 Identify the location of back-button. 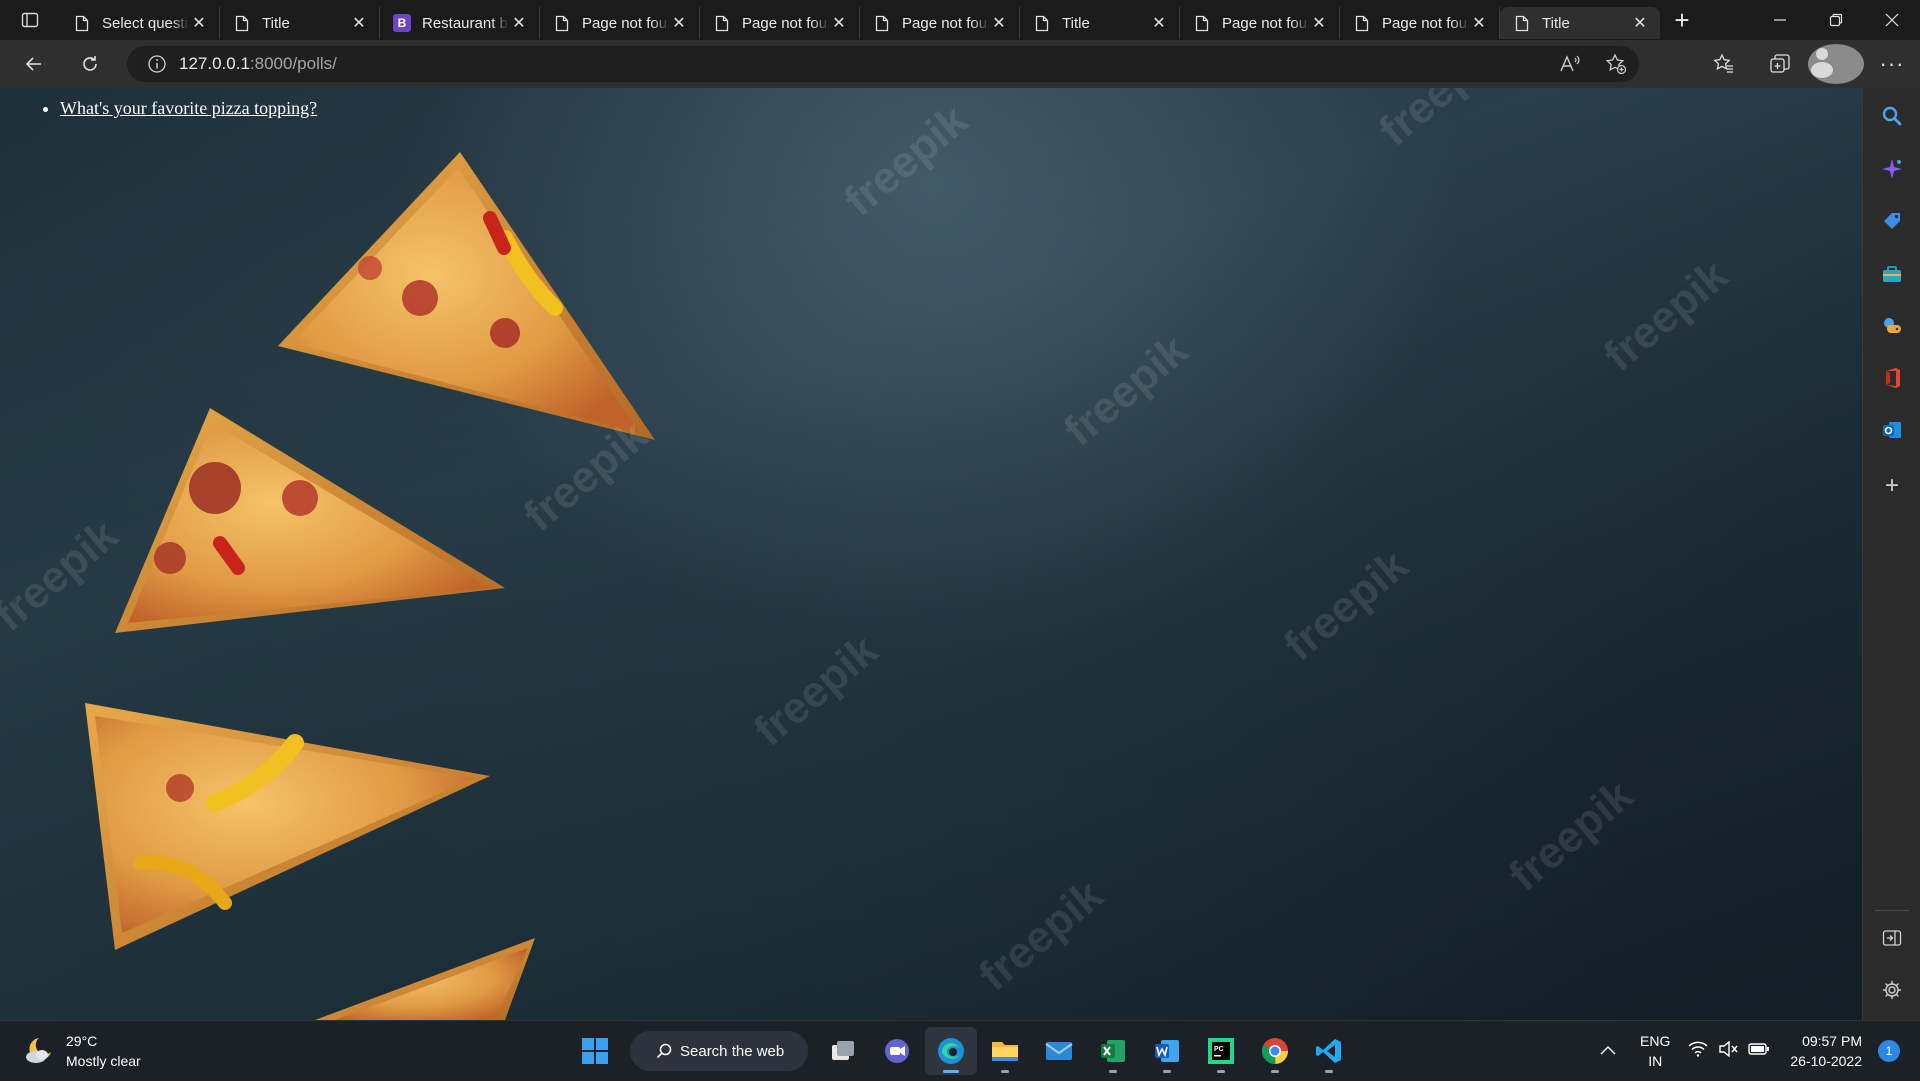
(34, 64).